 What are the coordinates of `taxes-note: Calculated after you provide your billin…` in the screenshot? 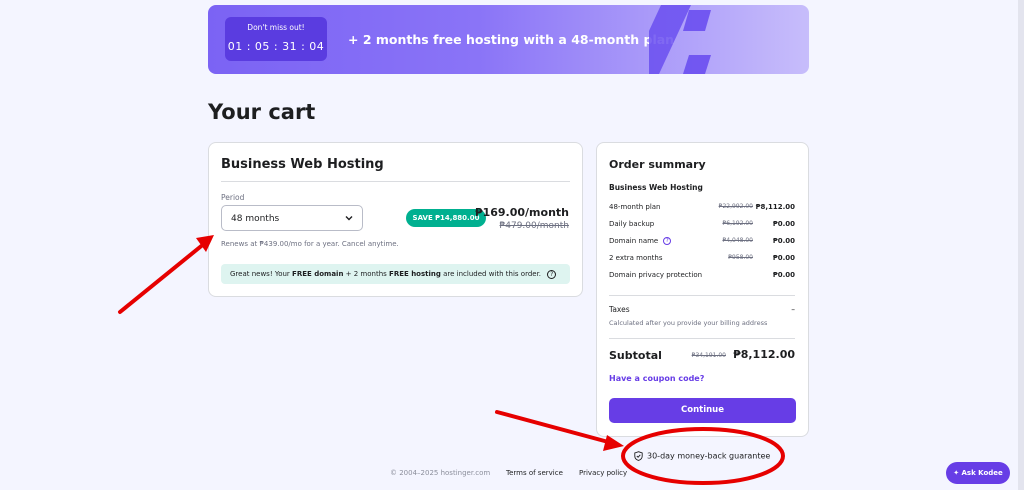 It's located at (688, 323).